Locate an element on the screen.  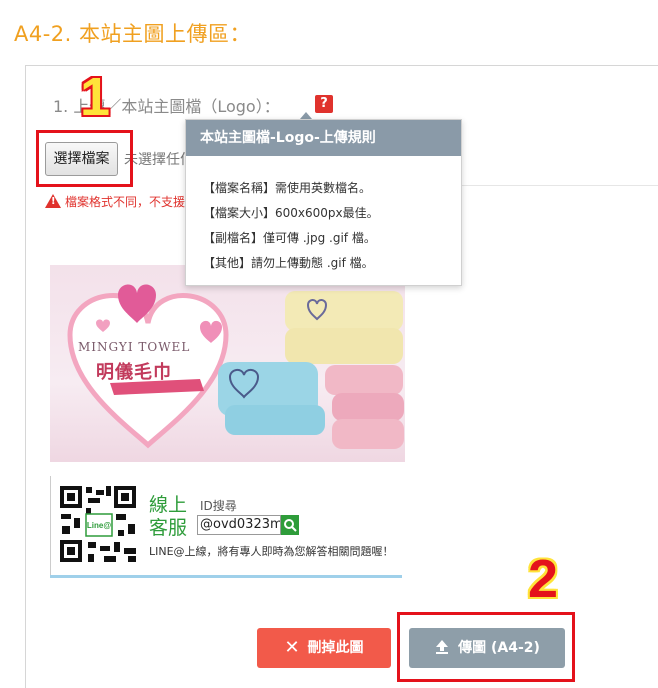
warning-icon is located at coordinates (53, 201).